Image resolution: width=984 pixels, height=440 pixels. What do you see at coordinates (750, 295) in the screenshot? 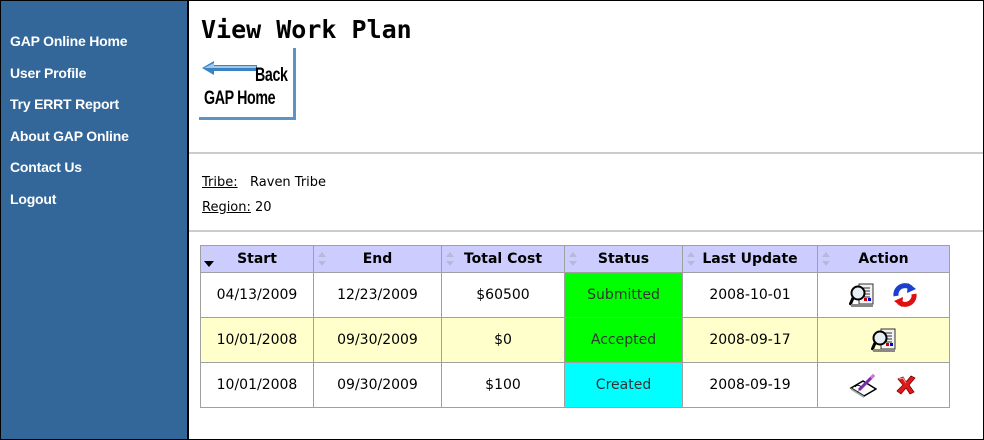
I see `last-update-cell: 2008-10-01` at bounding box center [750, 295].